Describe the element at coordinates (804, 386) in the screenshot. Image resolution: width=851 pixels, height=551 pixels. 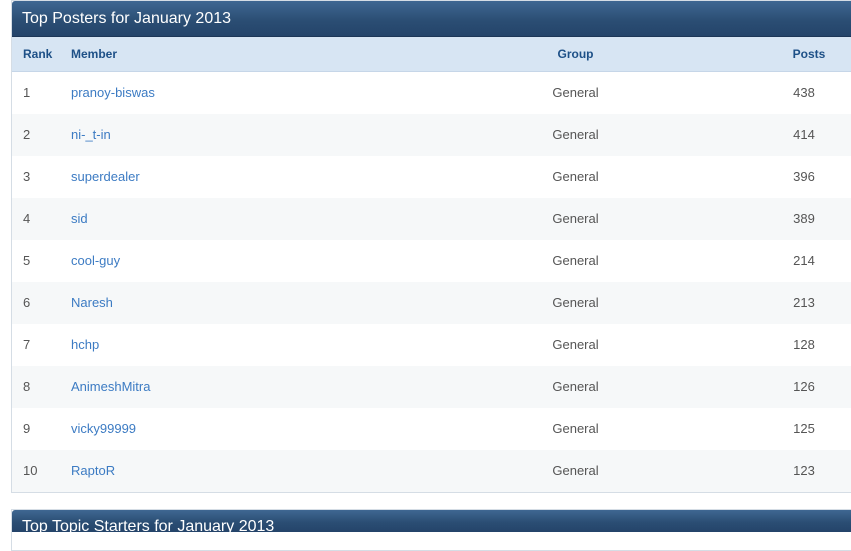
I see `posts-cell: 126` at that location.